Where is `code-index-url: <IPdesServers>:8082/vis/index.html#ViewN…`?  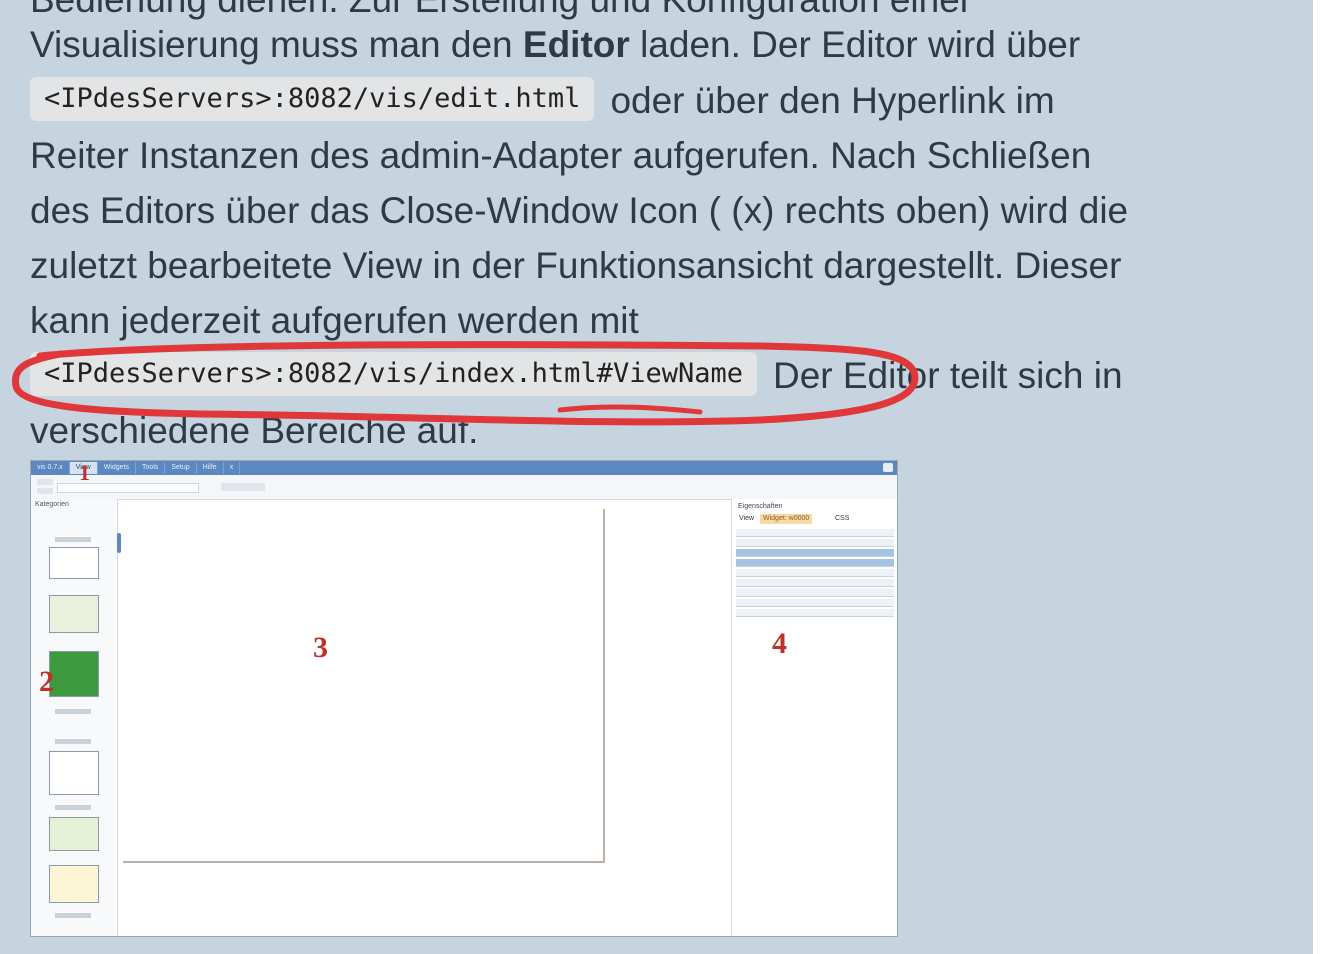
code-index-url: <IPdesServers>:8082/vis/index.html#ViewN… is located at coordinates (393, 374).